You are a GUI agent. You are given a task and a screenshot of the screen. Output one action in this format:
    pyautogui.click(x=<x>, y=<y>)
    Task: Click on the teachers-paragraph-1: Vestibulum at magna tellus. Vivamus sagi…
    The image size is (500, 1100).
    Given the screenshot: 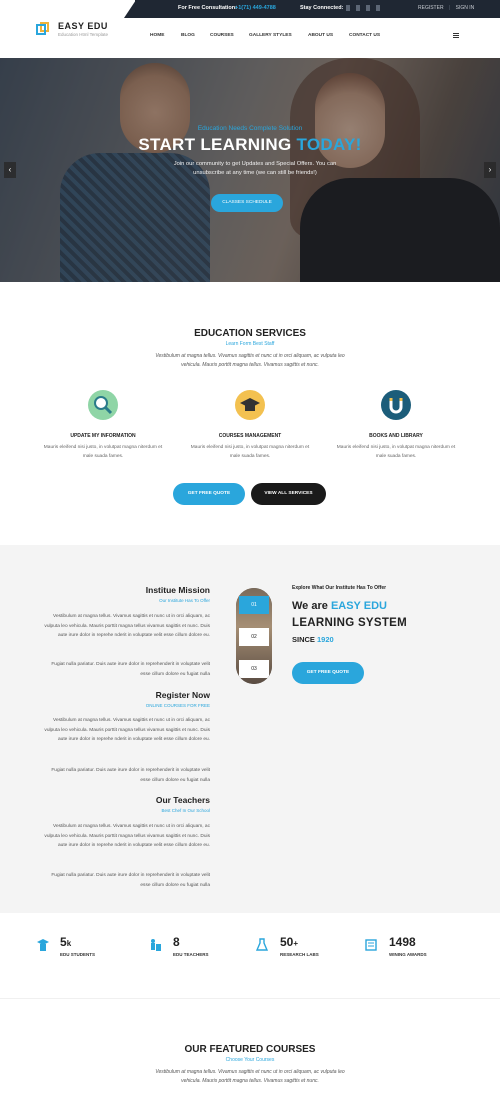 What is the action you would take?
    pyautogui.click(x=127, y=836)
    